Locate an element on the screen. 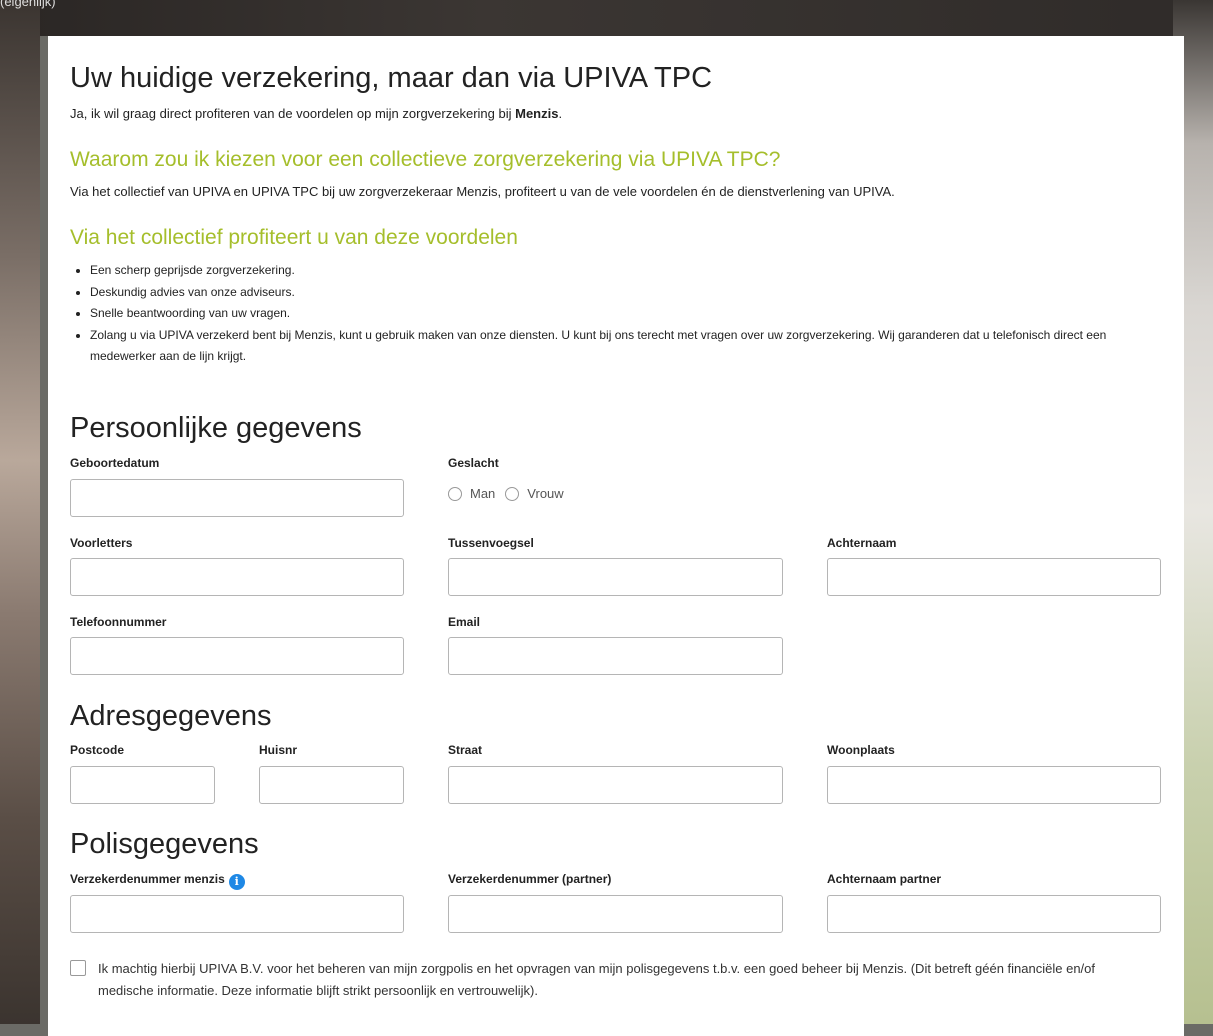 Image resolution: width=1213 pixels, height=1036 pixels. info-icon: i is located at coordinates (236, 882).